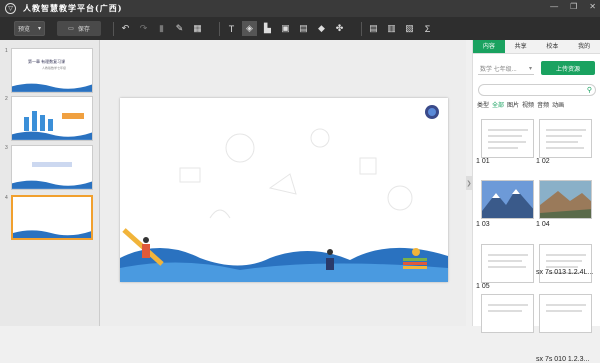 This screenshot has height=363, width=600. Describe the element at coordinates (6, 198) in the screenshot. I see `slide-number: 4` at that location.